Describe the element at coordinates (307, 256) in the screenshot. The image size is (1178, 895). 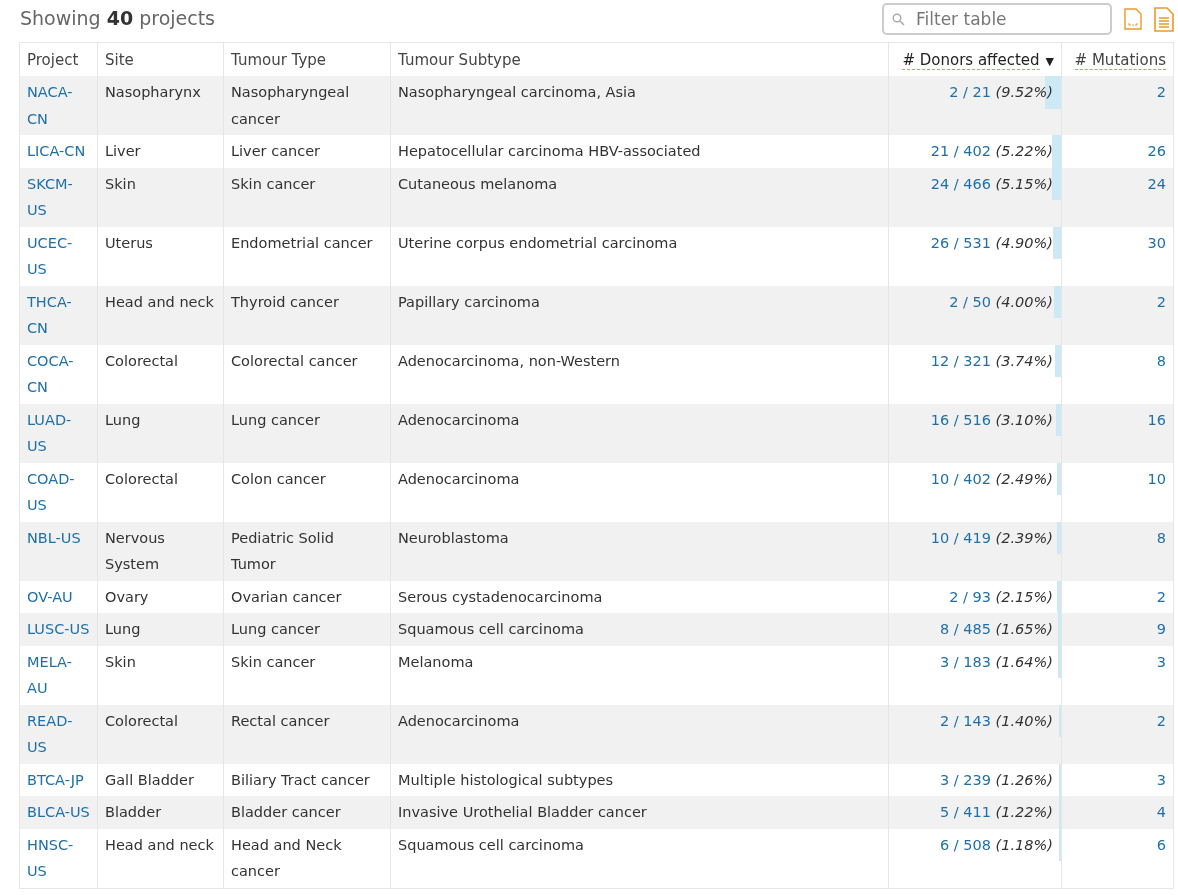
I see `table-cell: Endometrial cancer` at that location.